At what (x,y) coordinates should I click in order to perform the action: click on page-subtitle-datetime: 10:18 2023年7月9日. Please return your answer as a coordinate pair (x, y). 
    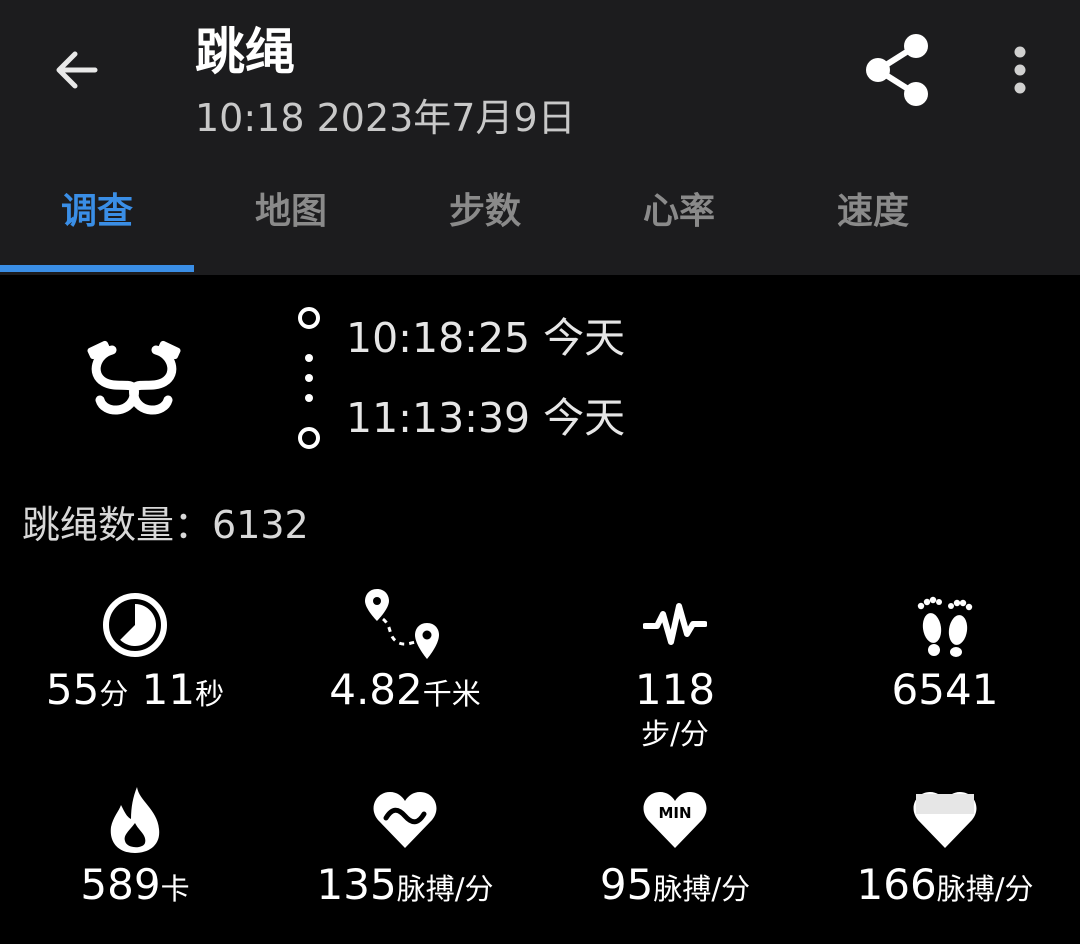
    Looking at the image, I should click on (385, 118).